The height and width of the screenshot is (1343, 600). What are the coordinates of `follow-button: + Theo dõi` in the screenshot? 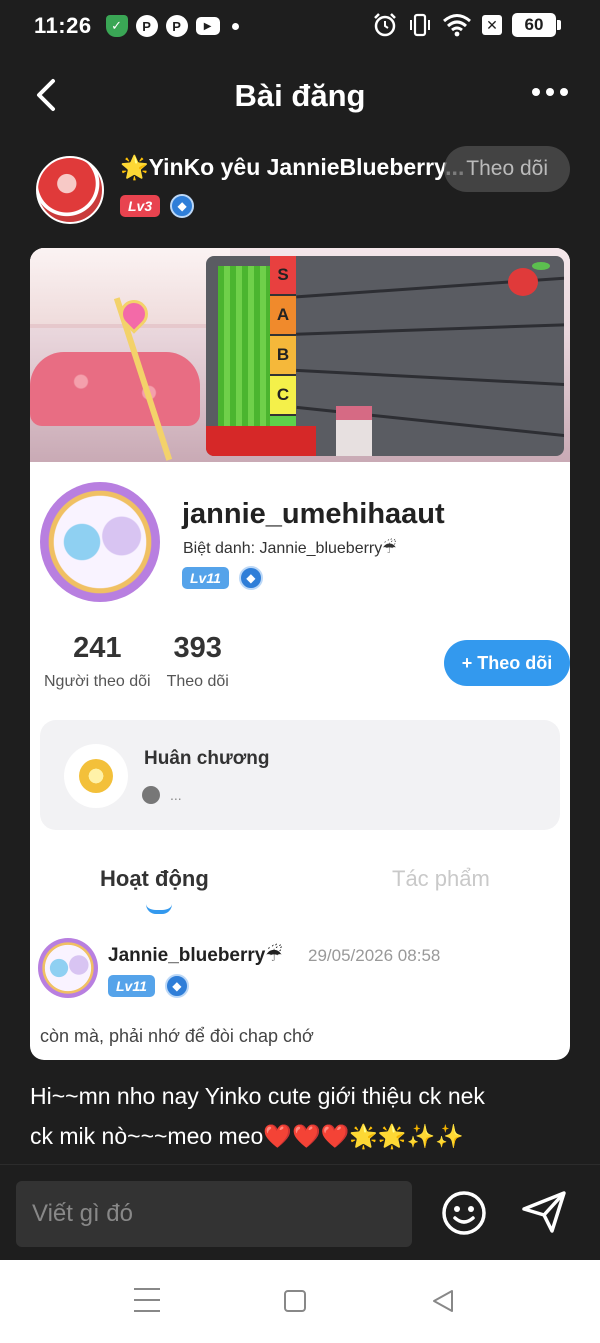 It's located at (507, 663).